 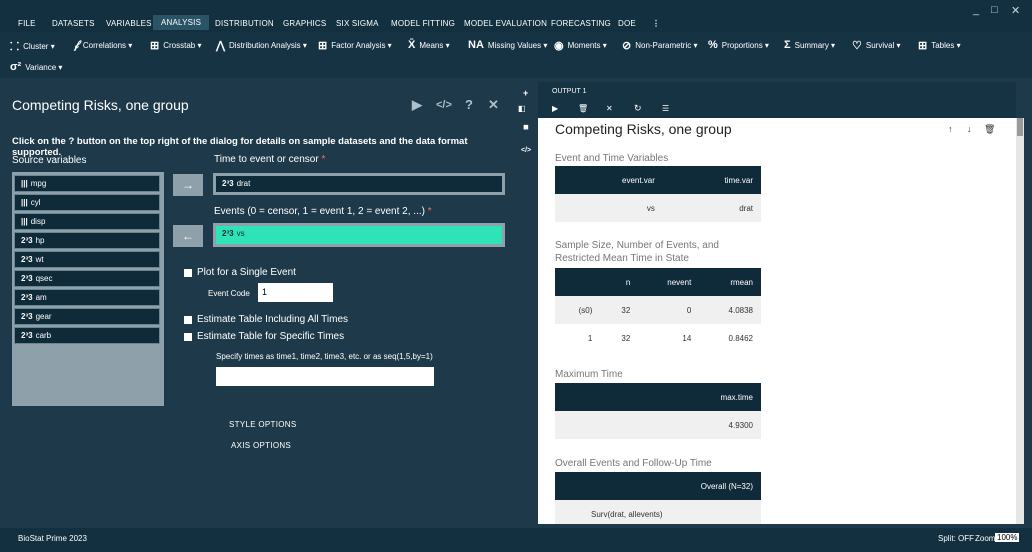 I want to click on zoom-input: 100%, so click(x=1007, y=537).